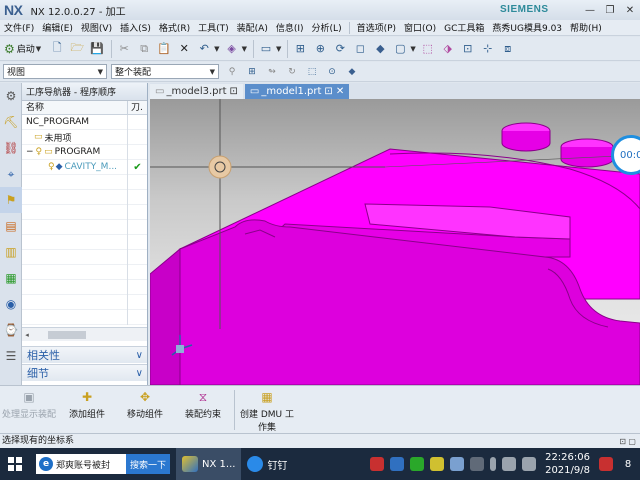 The image size is (640, 480). What do you see at coordinates (400, 49) in the screenshot?
I see `background-icon: ▢` at bounding box center [400, 49].